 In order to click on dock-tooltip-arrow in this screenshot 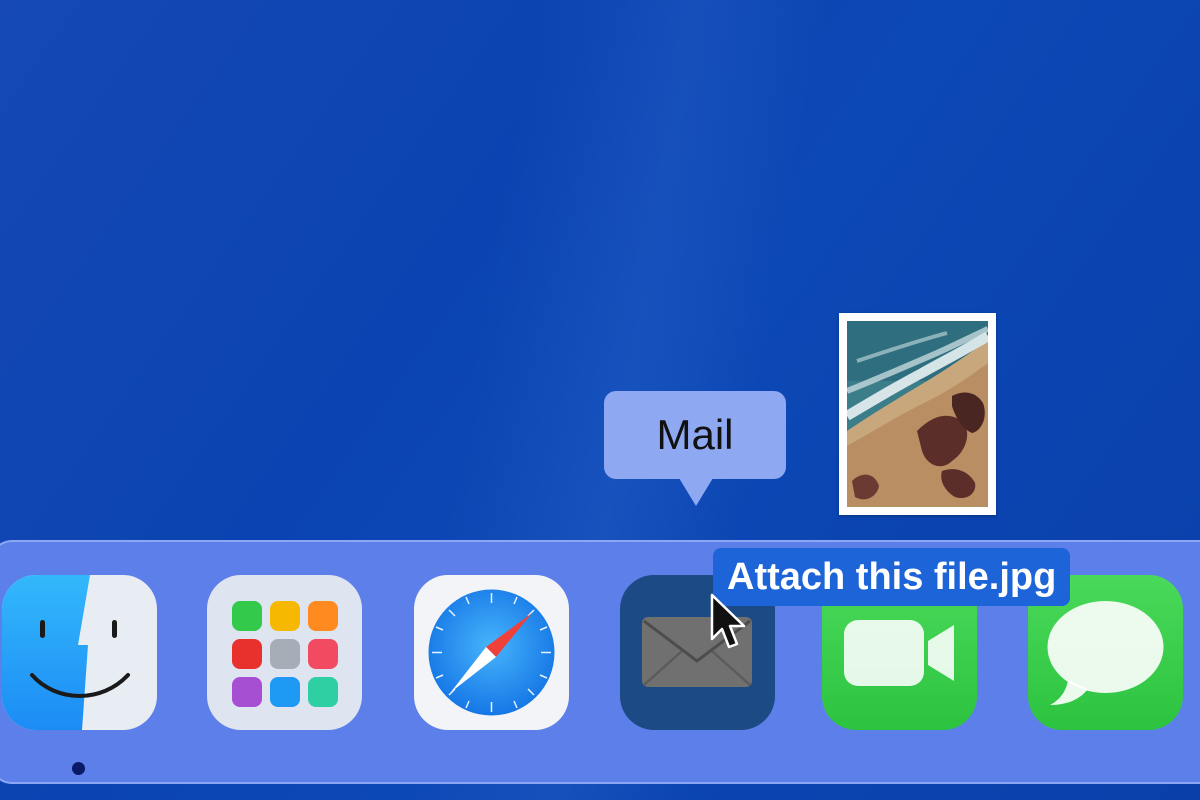, I will do `click(696, 492)`.